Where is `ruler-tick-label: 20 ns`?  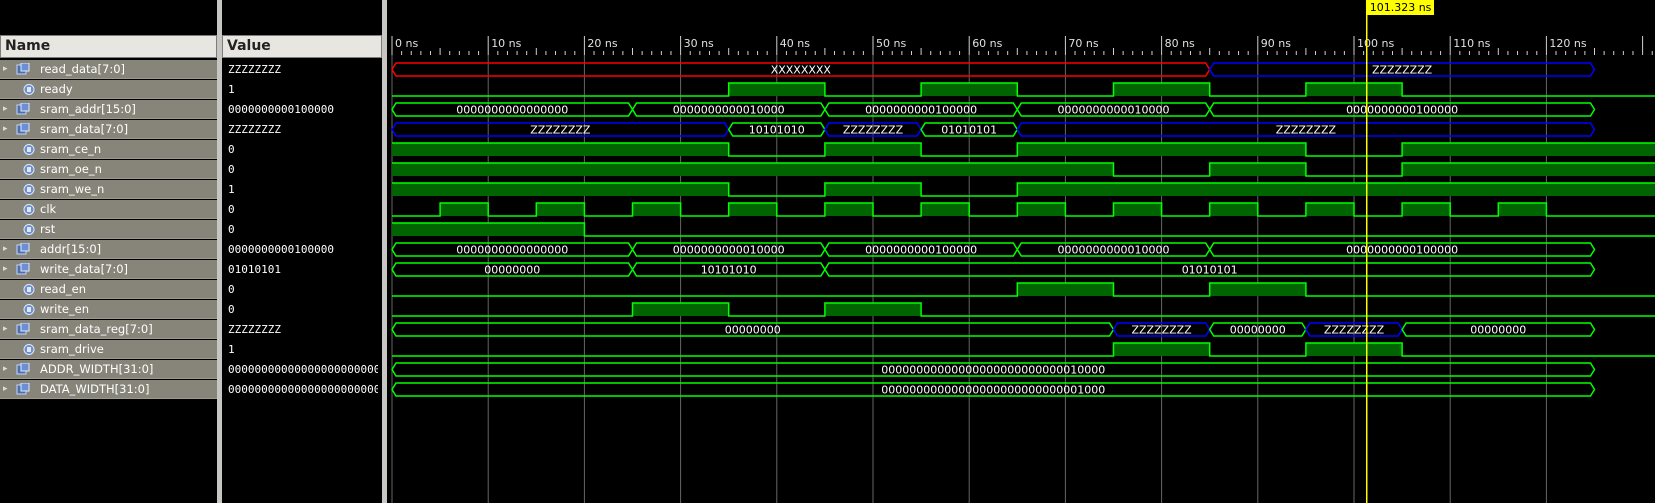
ruler-tick-label: 20 ns is located at coordinates (602, 43).